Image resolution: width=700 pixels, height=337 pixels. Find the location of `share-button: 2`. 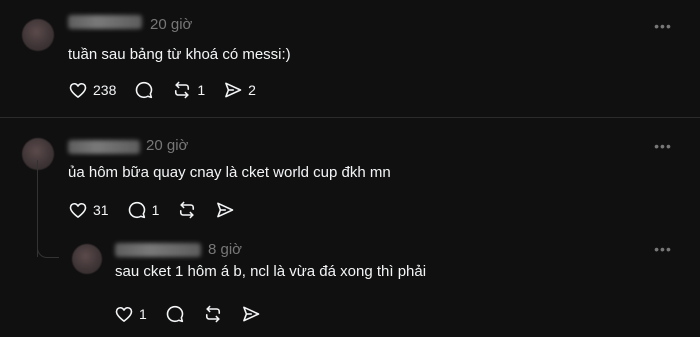

share-button: 2 is located at coordinates (239, 90).